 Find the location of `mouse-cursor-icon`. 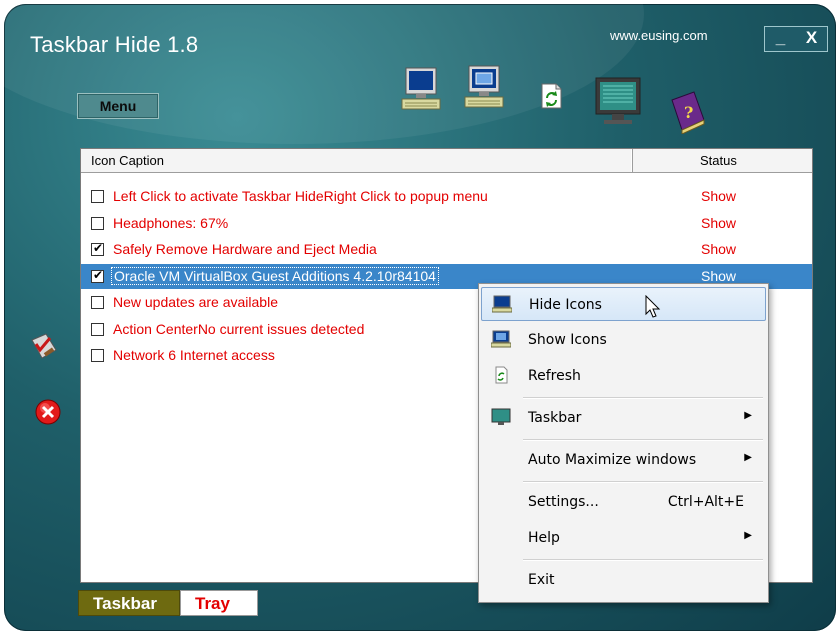

mouse-cursor-icon is located at coordinates (653, 308).